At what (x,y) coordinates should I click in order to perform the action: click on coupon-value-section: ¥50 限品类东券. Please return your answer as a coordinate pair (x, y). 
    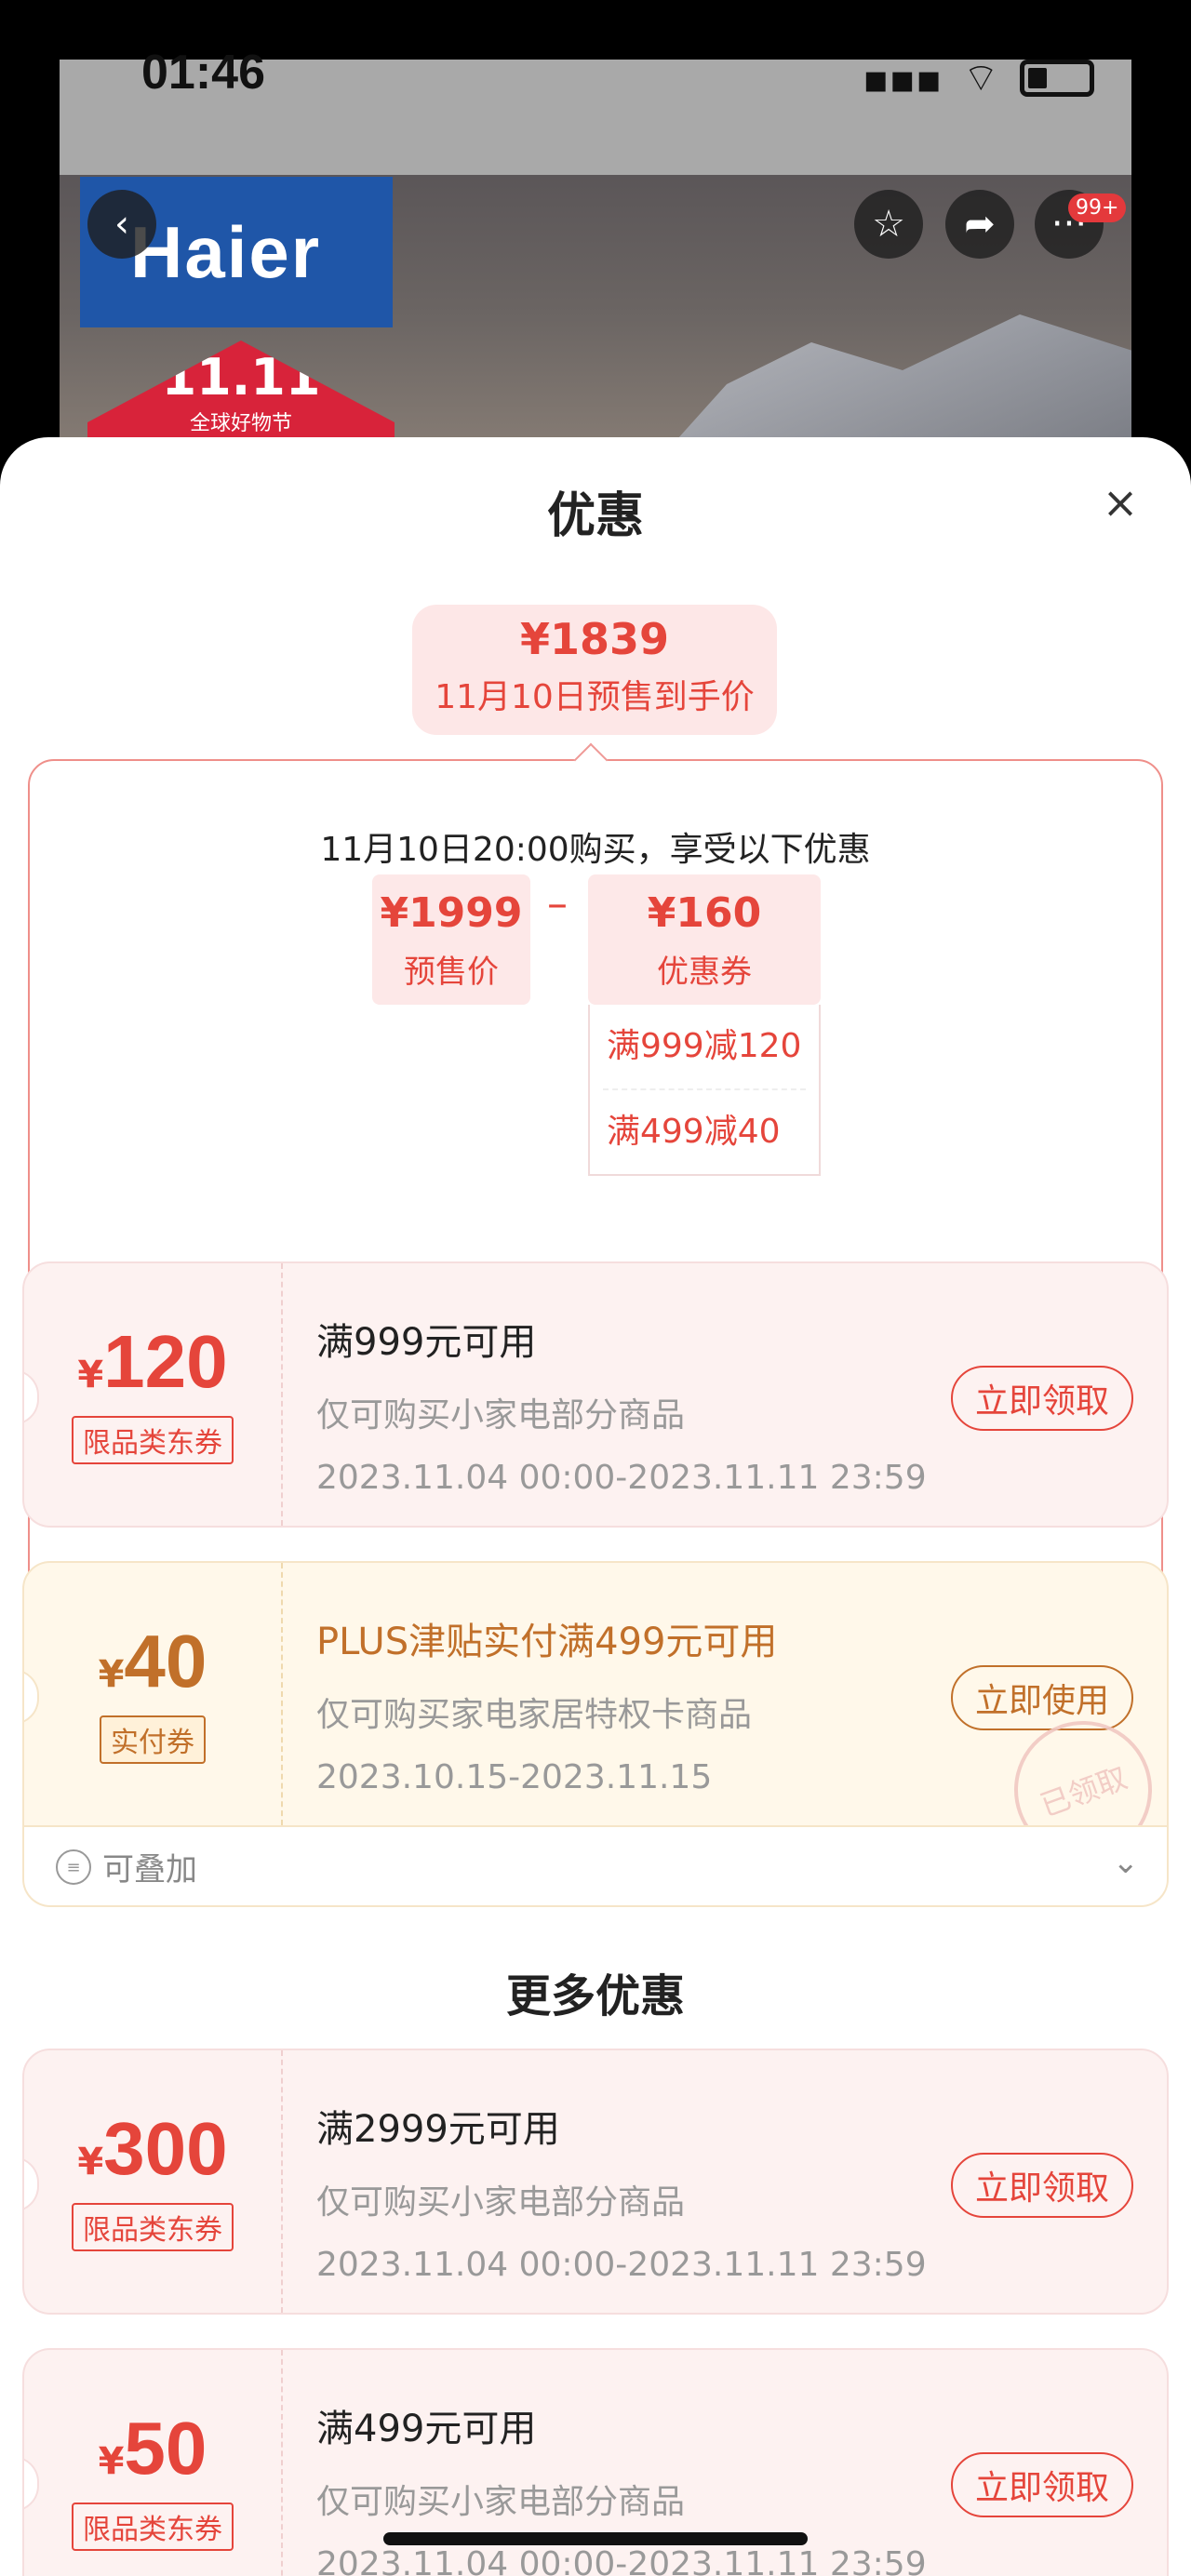
    Looking at the image, I should click on (153, 2463).